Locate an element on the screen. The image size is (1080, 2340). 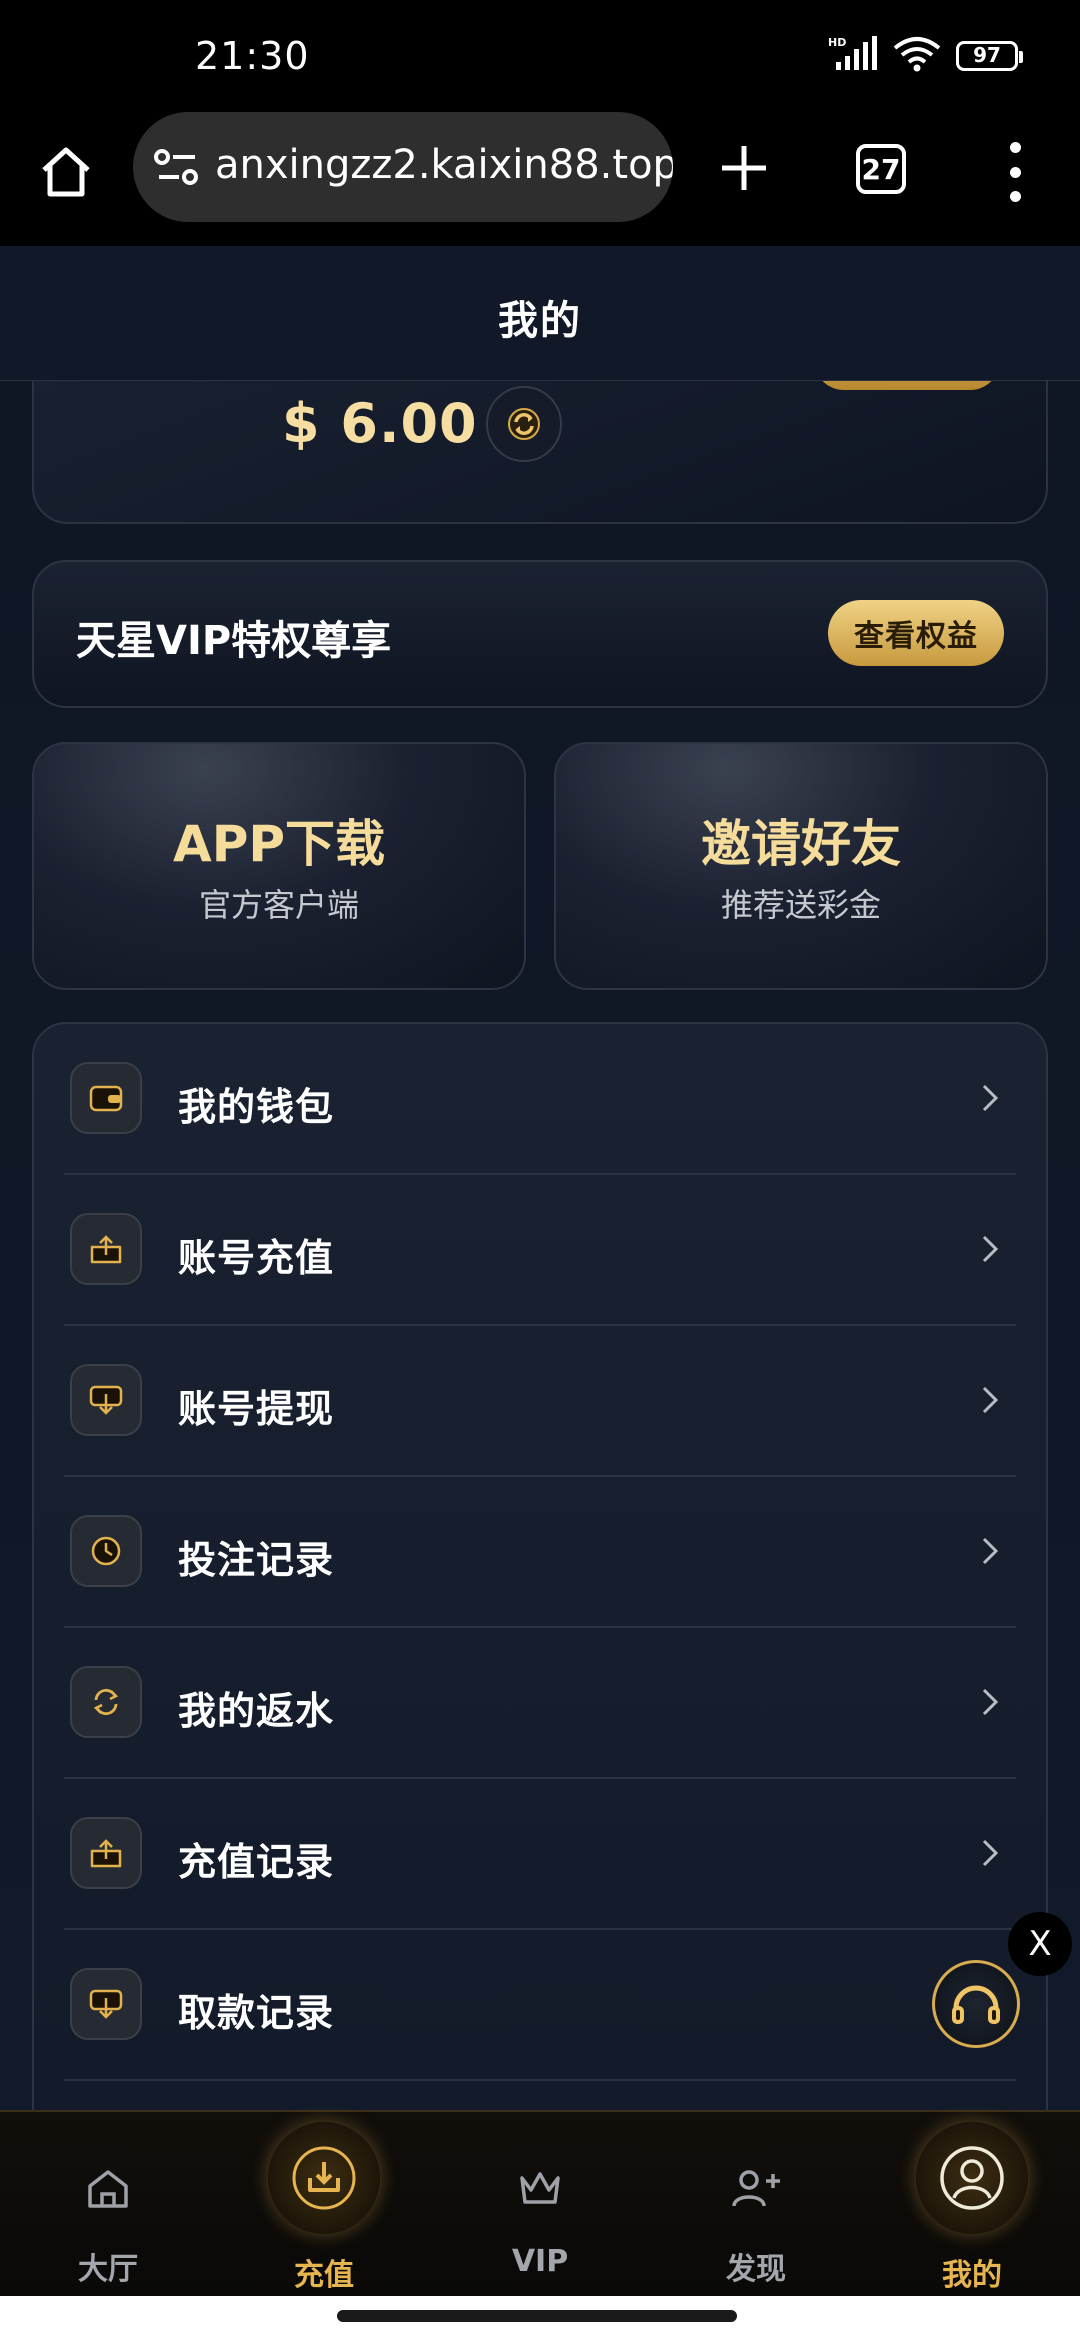
feature-title: 邀请好友 is located at coordinates (801, 844).